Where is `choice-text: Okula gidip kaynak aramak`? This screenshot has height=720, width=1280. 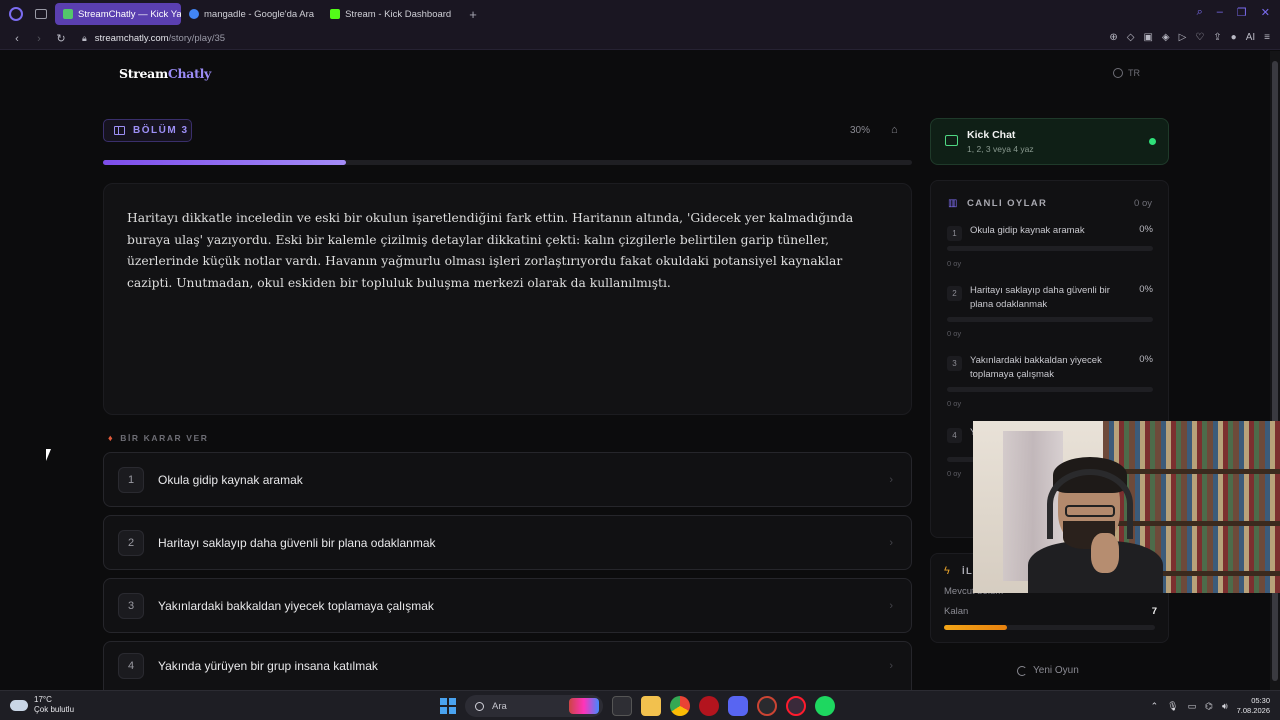 choice-text: Okula gidip kaynak aramak is located at coordinates (230, 479).